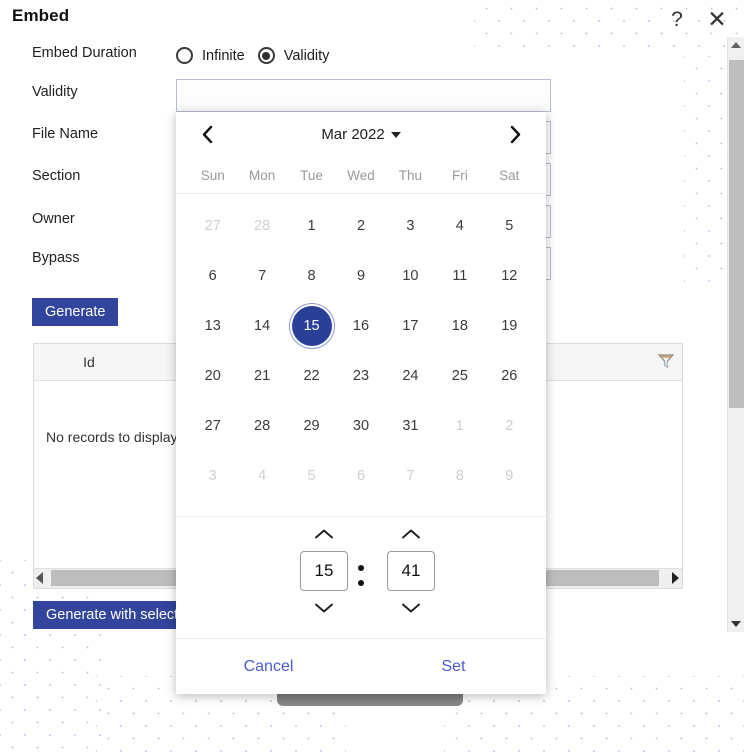 This screenshot has height=752, width=744. Describe the element at coordinates (410, 326) in the screenshot. I see `calendar-day: 17` at that location.